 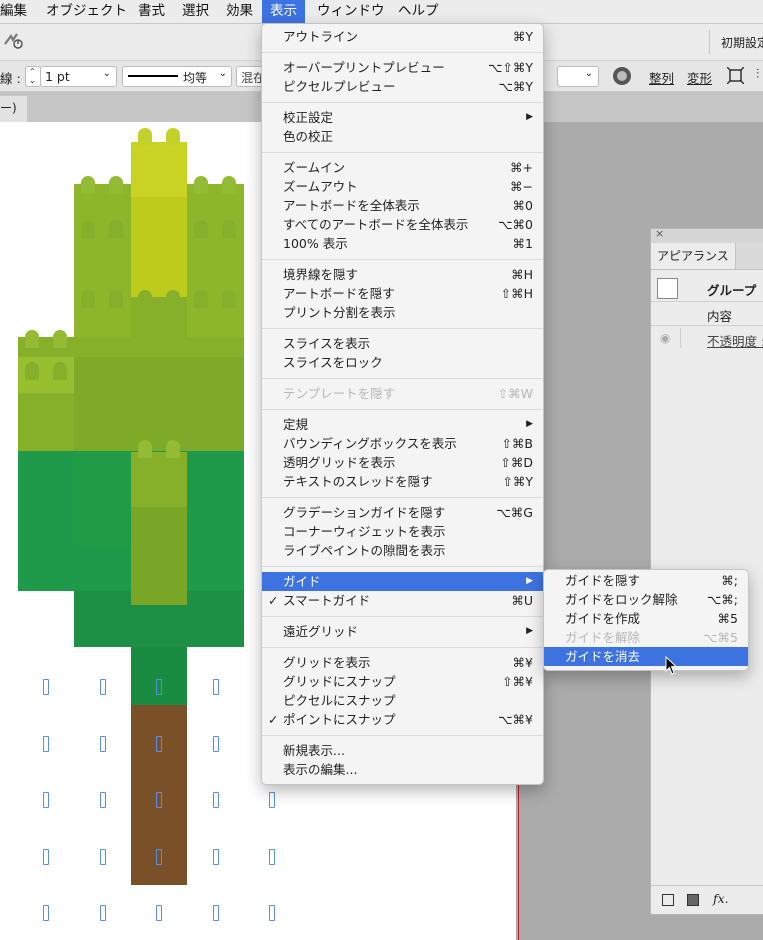 I want to click on menu-item: すべてのアートボードを全体表示 ⌥⌘0, so click(x=402, y=224).